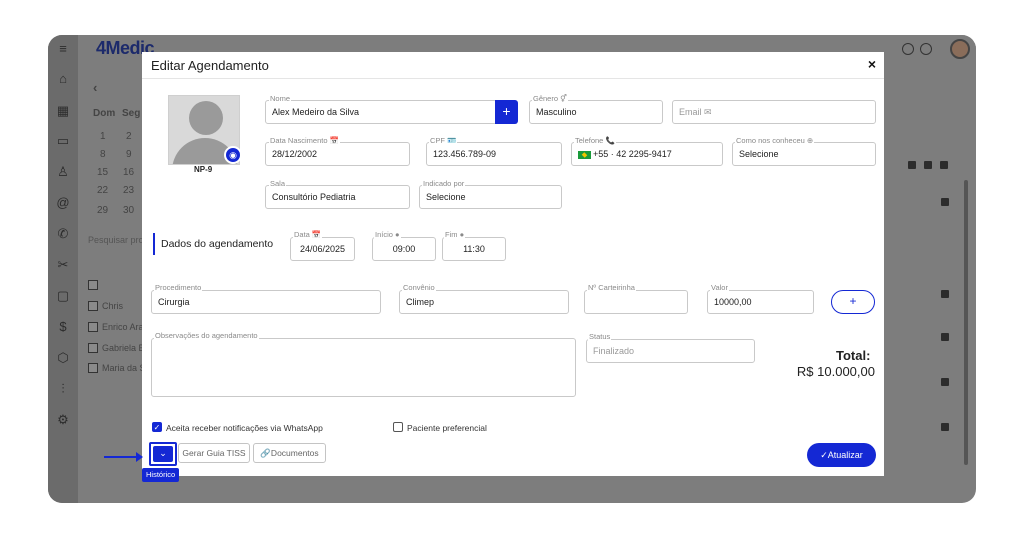  What do you see at coordinates (381, 112) in the screenshot?
I see `name-field: Alex Medeiro da Silva` at bounding box center [381, 112].